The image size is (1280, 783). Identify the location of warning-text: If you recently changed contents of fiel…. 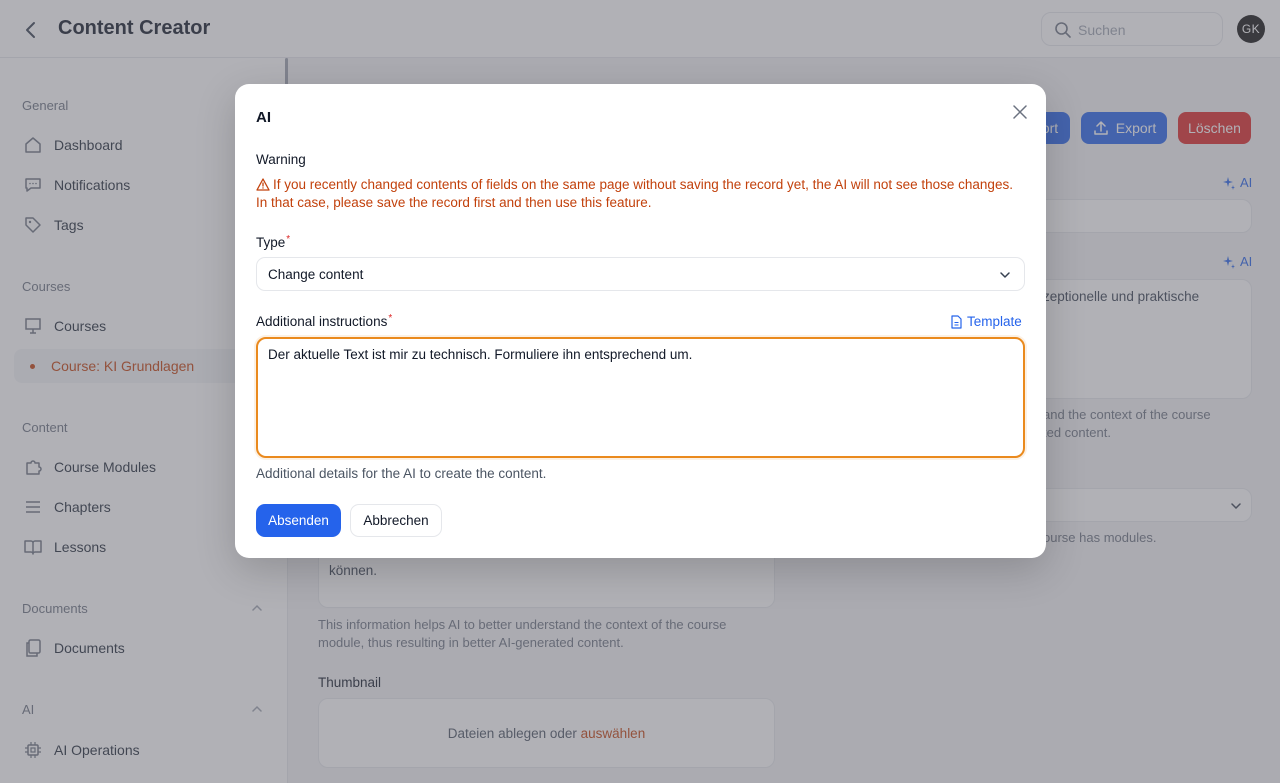
(634, 193).